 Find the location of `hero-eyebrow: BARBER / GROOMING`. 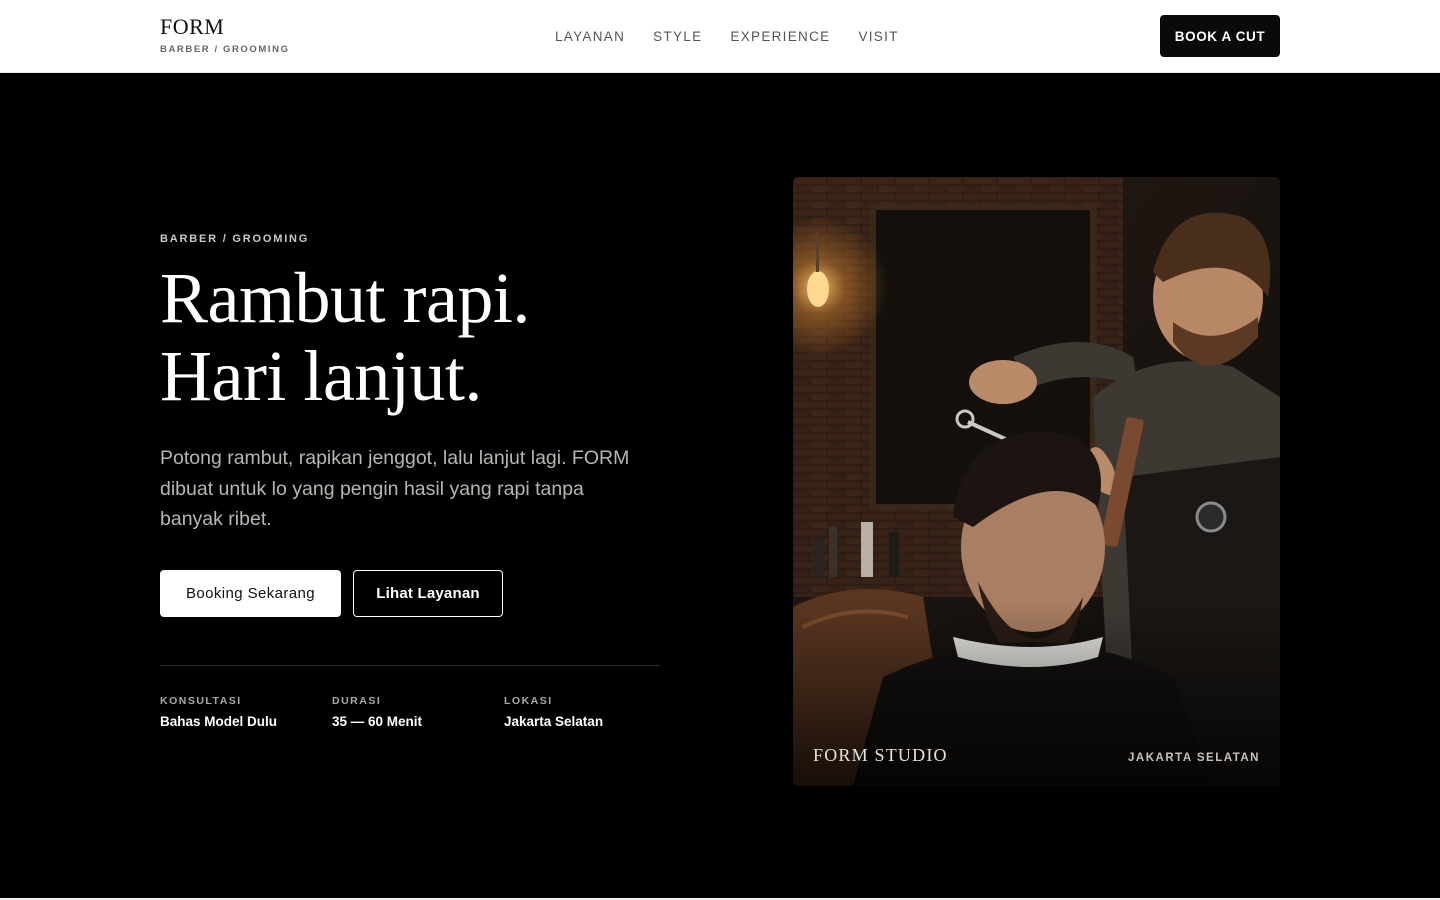

hero-eyebrow: BARBER / GROOMING is located at coordinates (235, 239).